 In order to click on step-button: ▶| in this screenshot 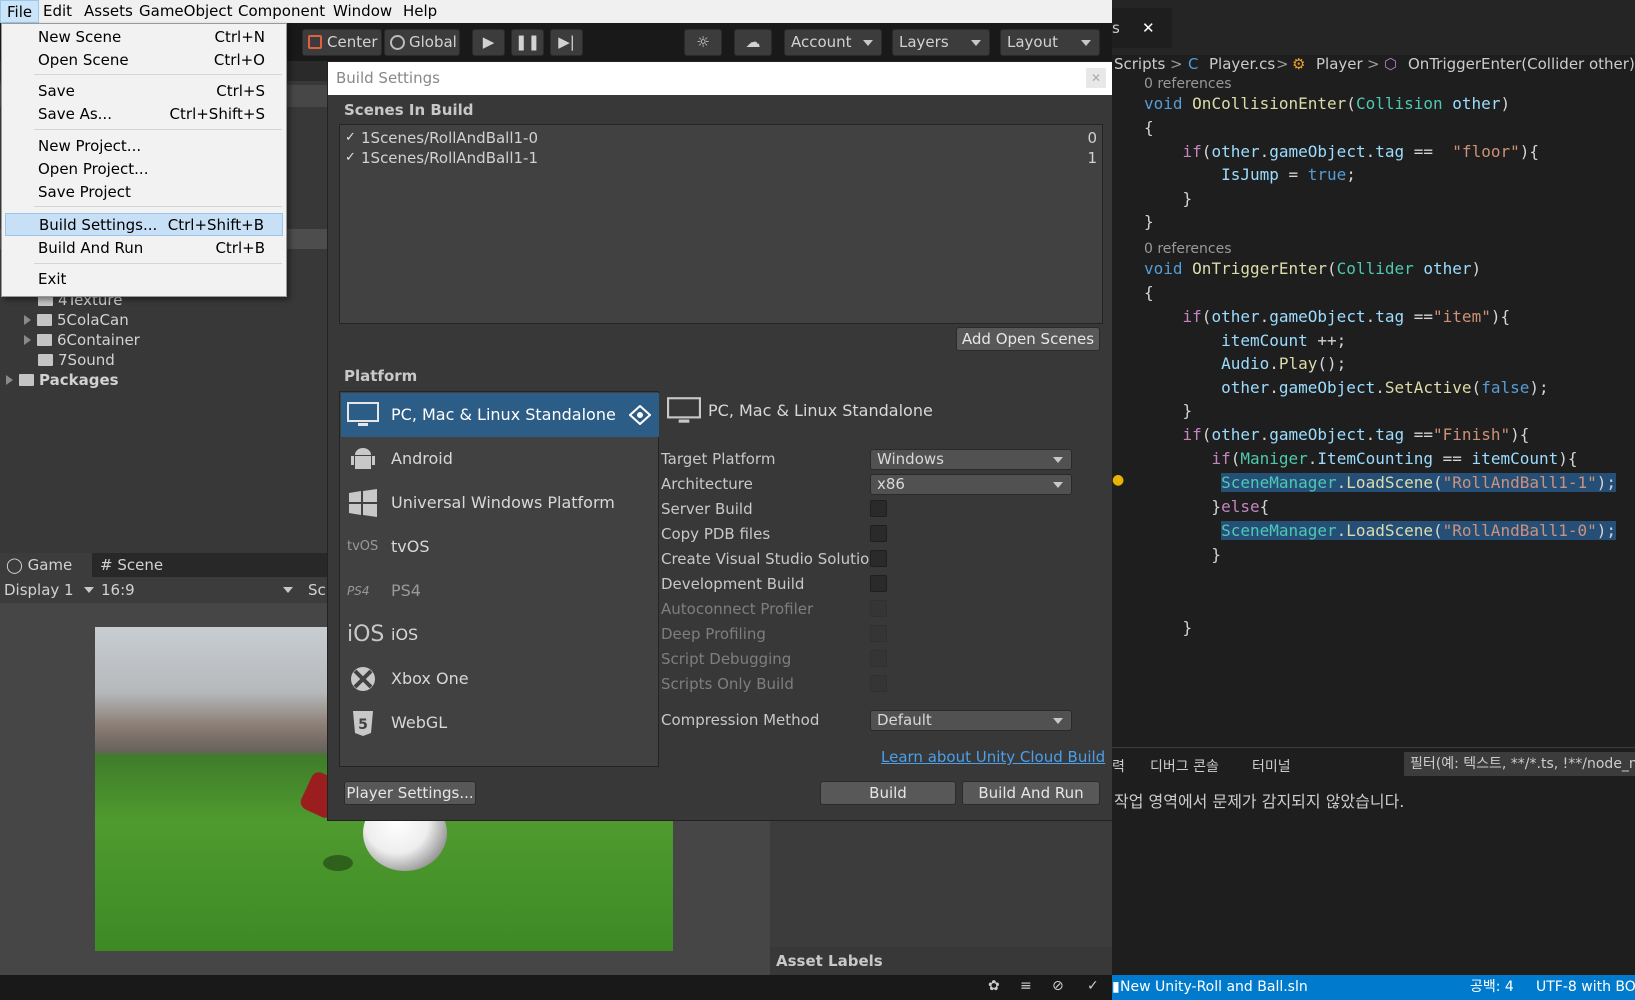, I will do `click(566, 42)`.